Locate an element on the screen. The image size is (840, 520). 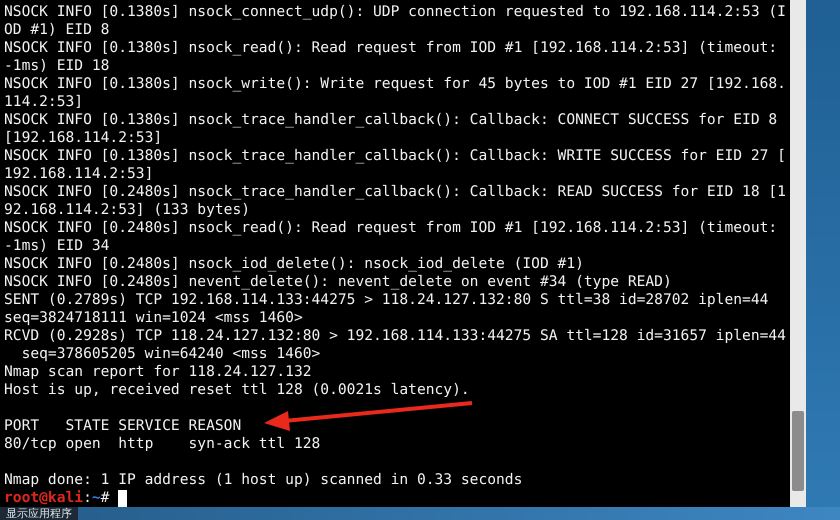
terminal-line: Nmap scan report for 118.24.127.132 is located at coordinates (158, 372).